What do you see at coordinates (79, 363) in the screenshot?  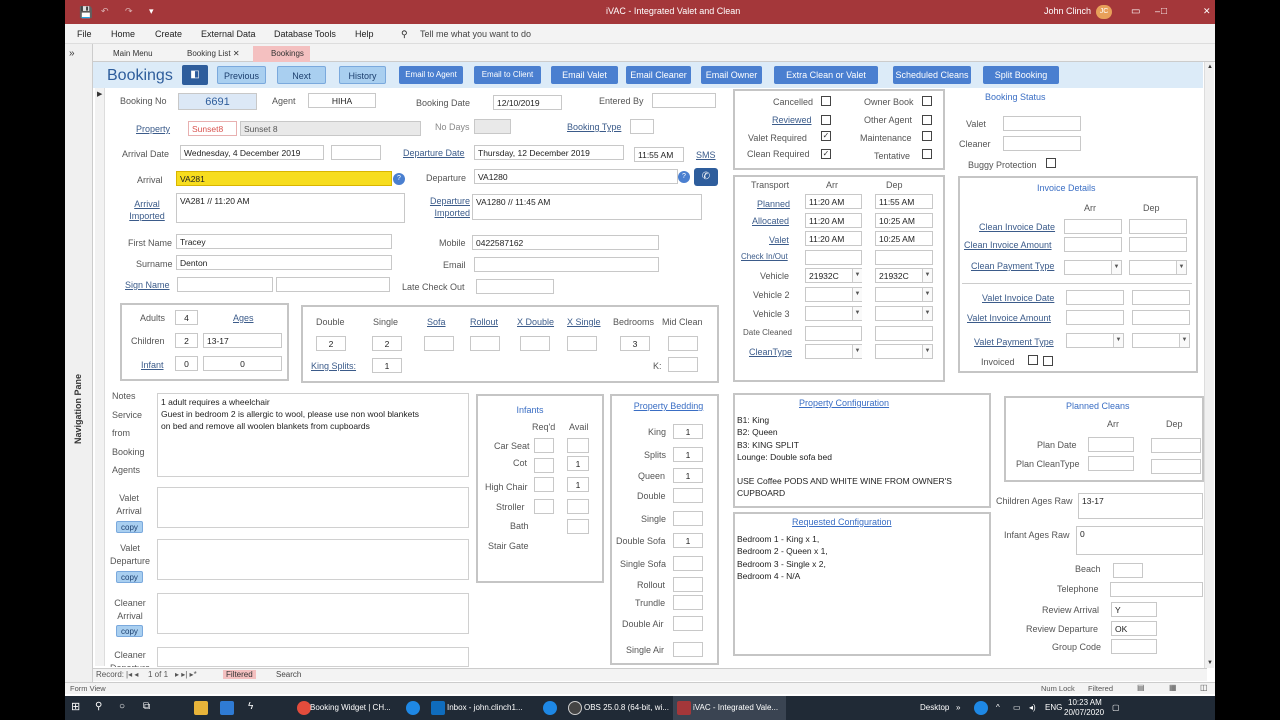 I see `navigation-pane: » Navigation Pane` at bounding box center [79, 363].